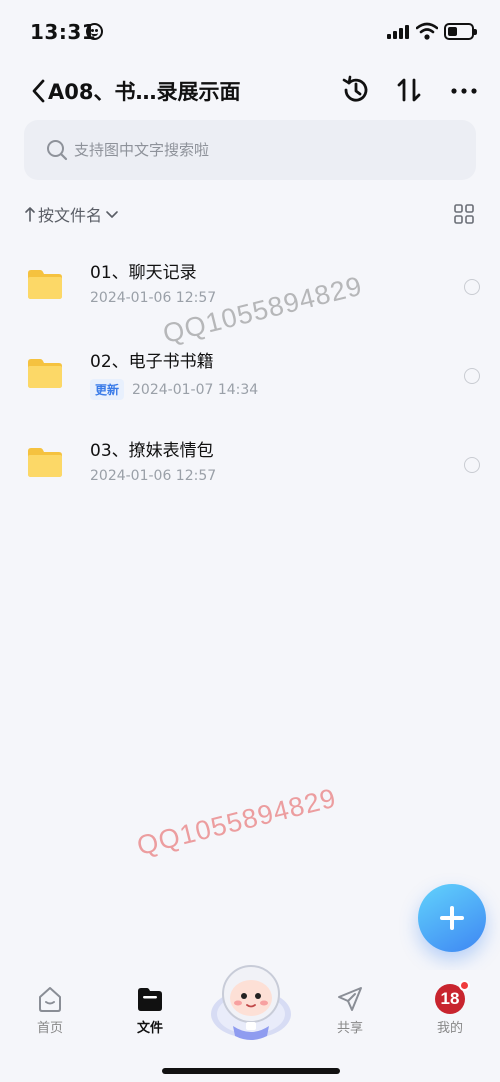 The height and width of the screenshot is (1082, 500). I want to click on tab-home: 首页, so click(50, 1010).